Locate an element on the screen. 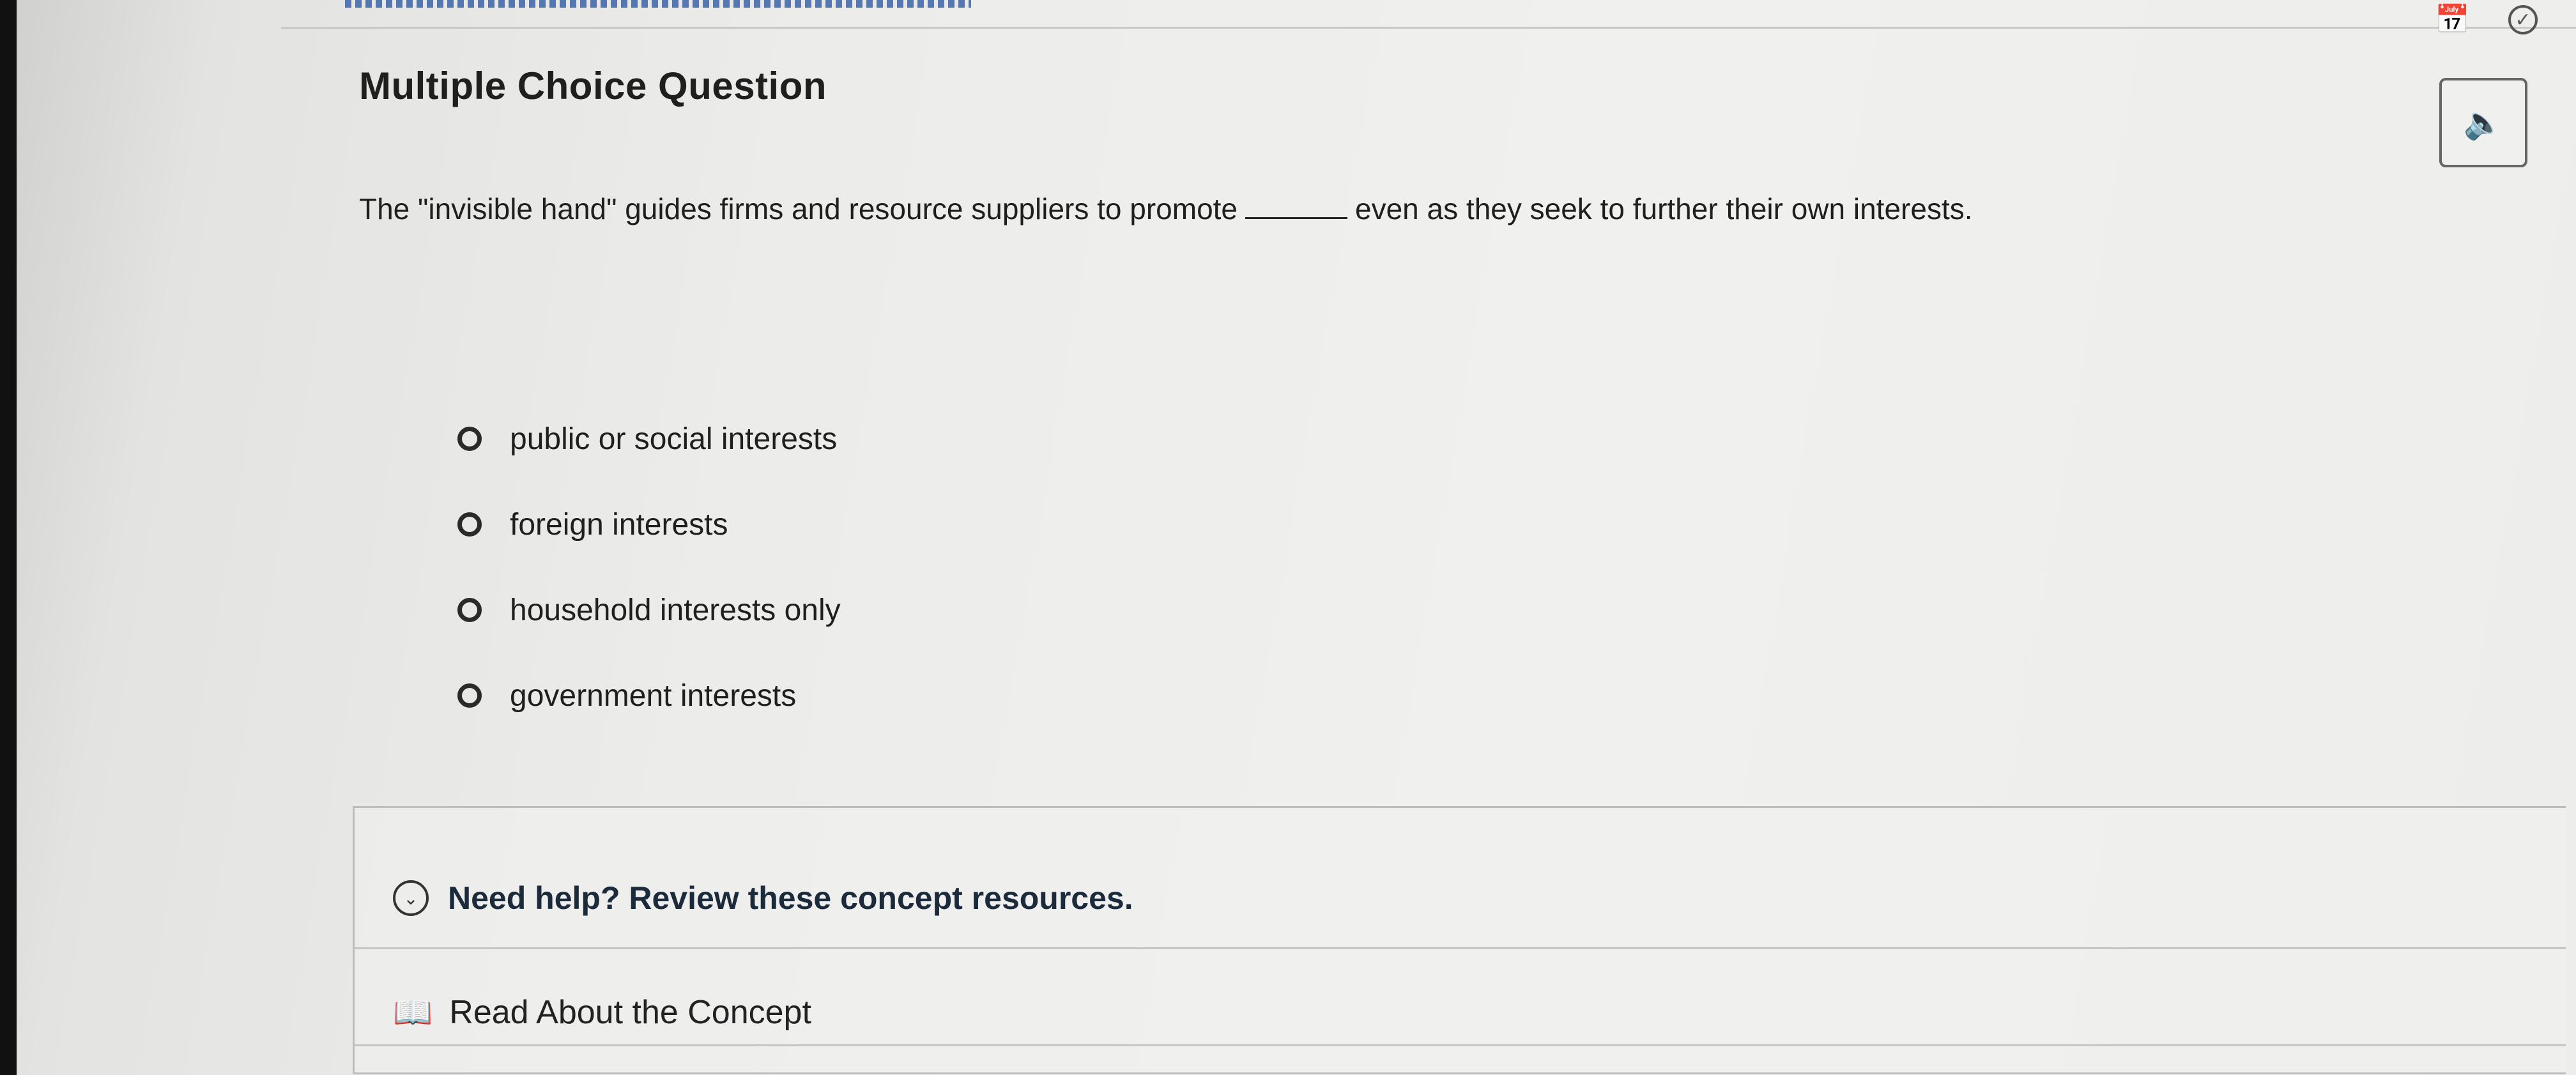 This screenshot has width=2576, height=1075. check-circle-icon: ✓ is located at coordinates (2523, 19).